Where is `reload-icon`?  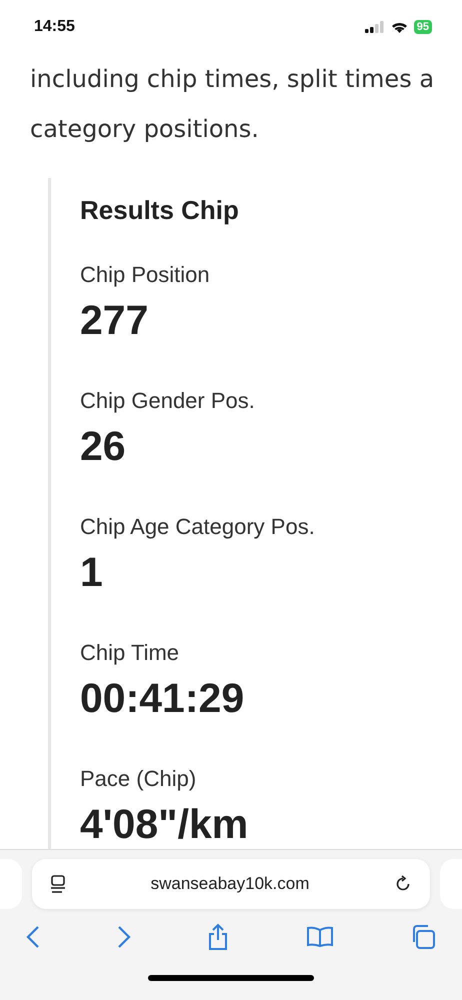
reload-icon is located at coordinates (403, 884).